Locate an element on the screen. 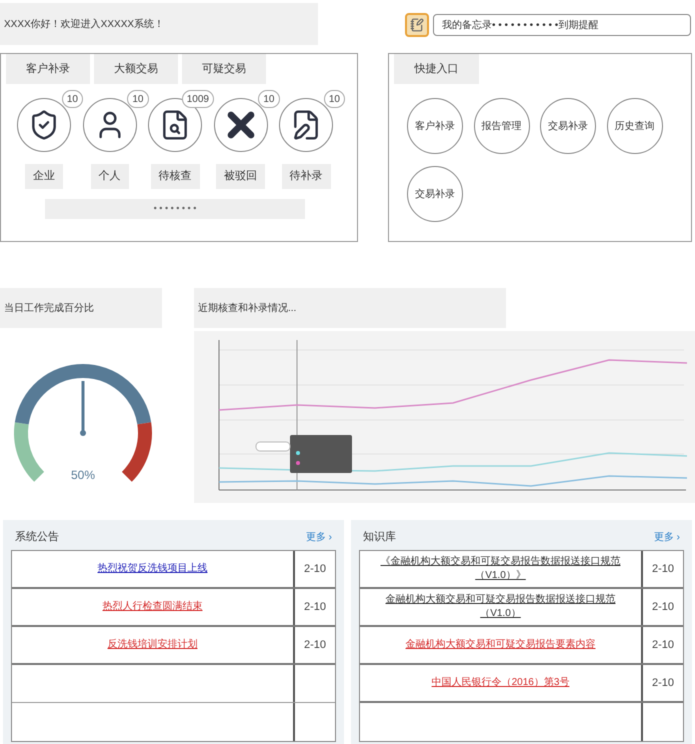 The image size is (695, 744). item-label: 待核查 is located at coordinates (175, 176).